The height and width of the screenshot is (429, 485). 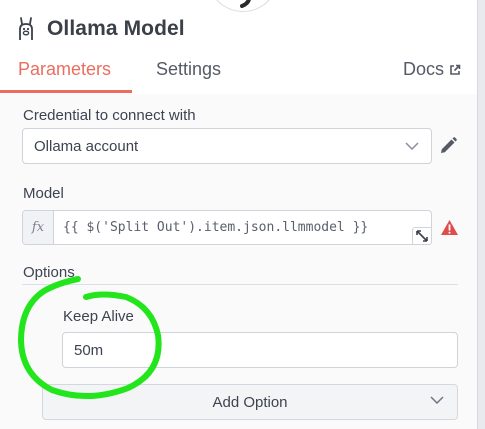 I want to click on node-title: Ollama Model, so click(x=116, y=28).